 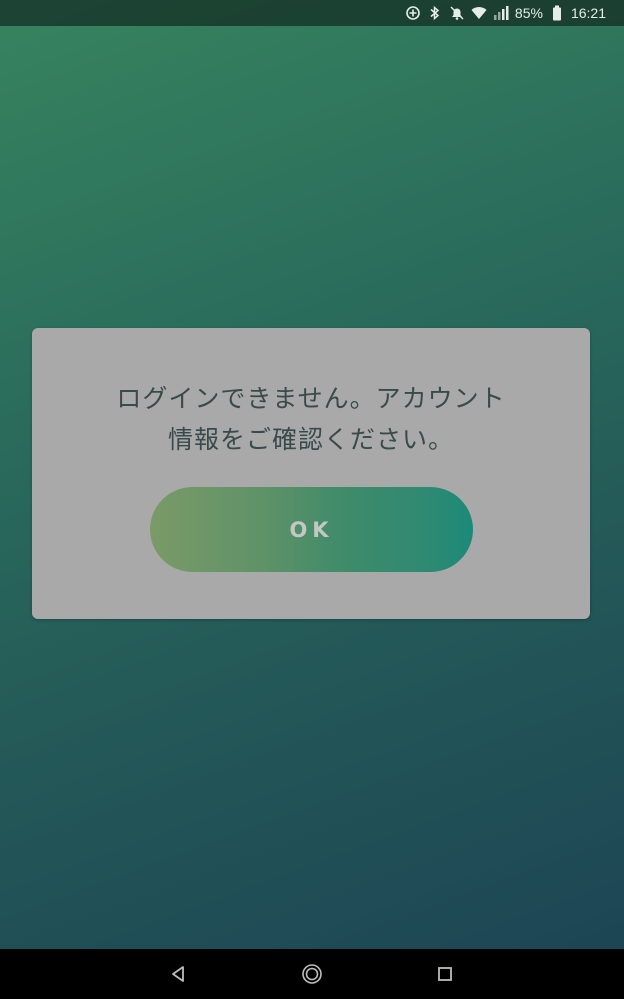 What do you see at coordinates (435, 13) in the screenshot?
I see `bluetooth-icon` at bounding box center [435, 13].